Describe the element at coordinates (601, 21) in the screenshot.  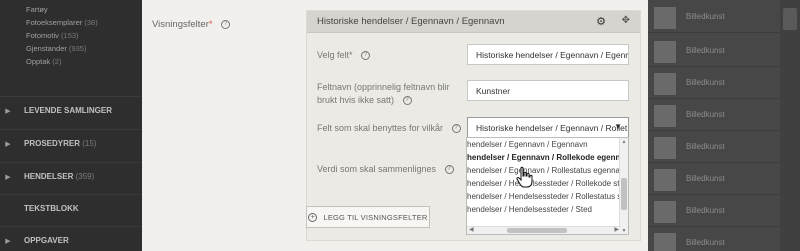
I see `gear-icon: ⚙` at that location.